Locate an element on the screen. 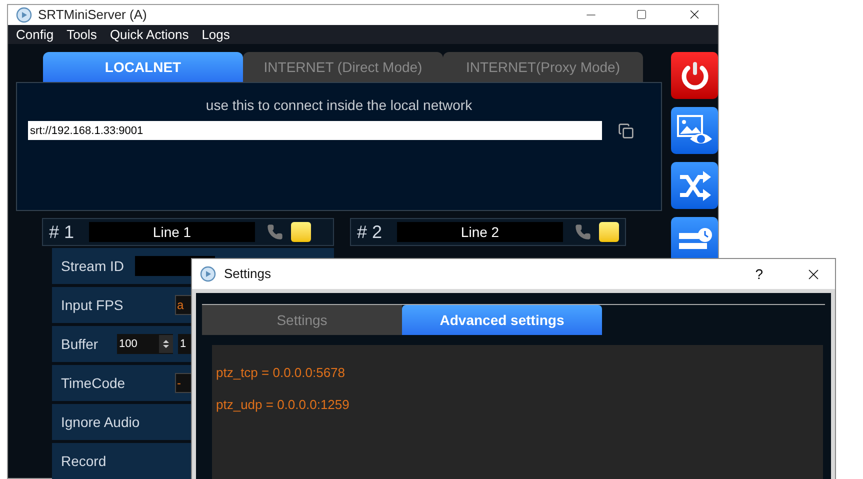 The width and height of the screenshot is (863, 479). shuffle-icon is located at coordinates (695, 186).